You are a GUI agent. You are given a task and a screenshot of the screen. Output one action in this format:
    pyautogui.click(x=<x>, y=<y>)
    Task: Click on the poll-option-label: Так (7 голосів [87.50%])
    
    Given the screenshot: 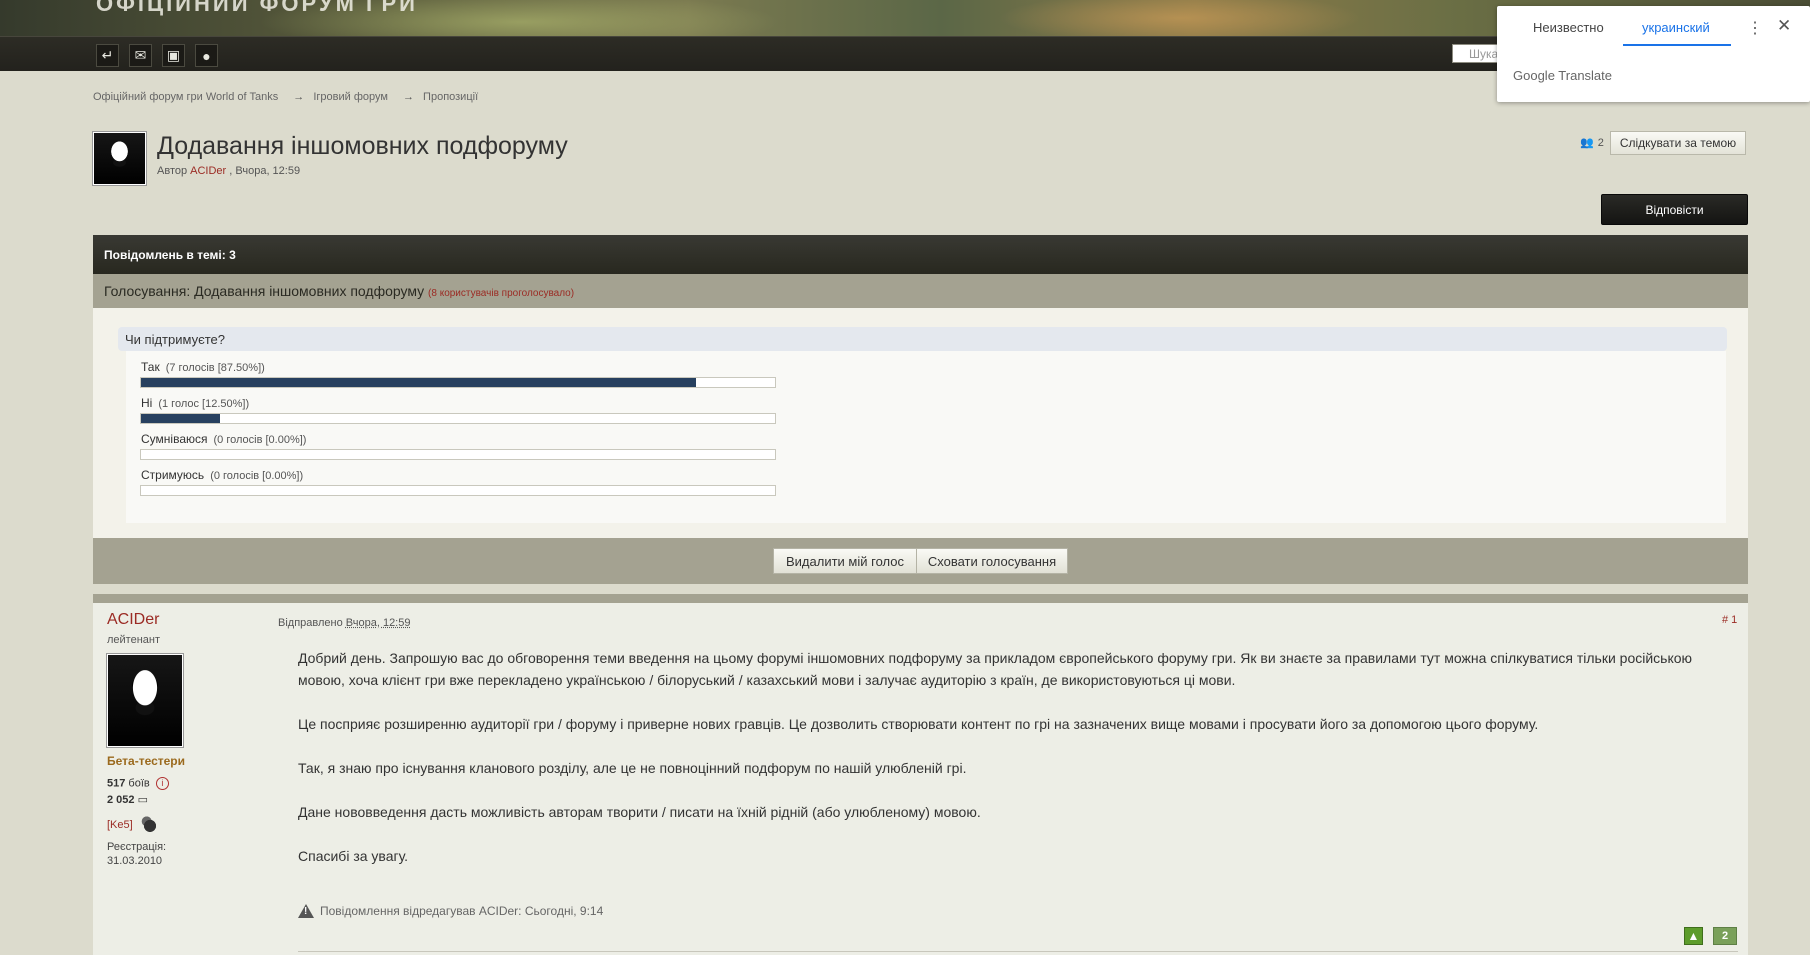 What is the action you would take?
    pyautogui.click(x=203, y=367)
    